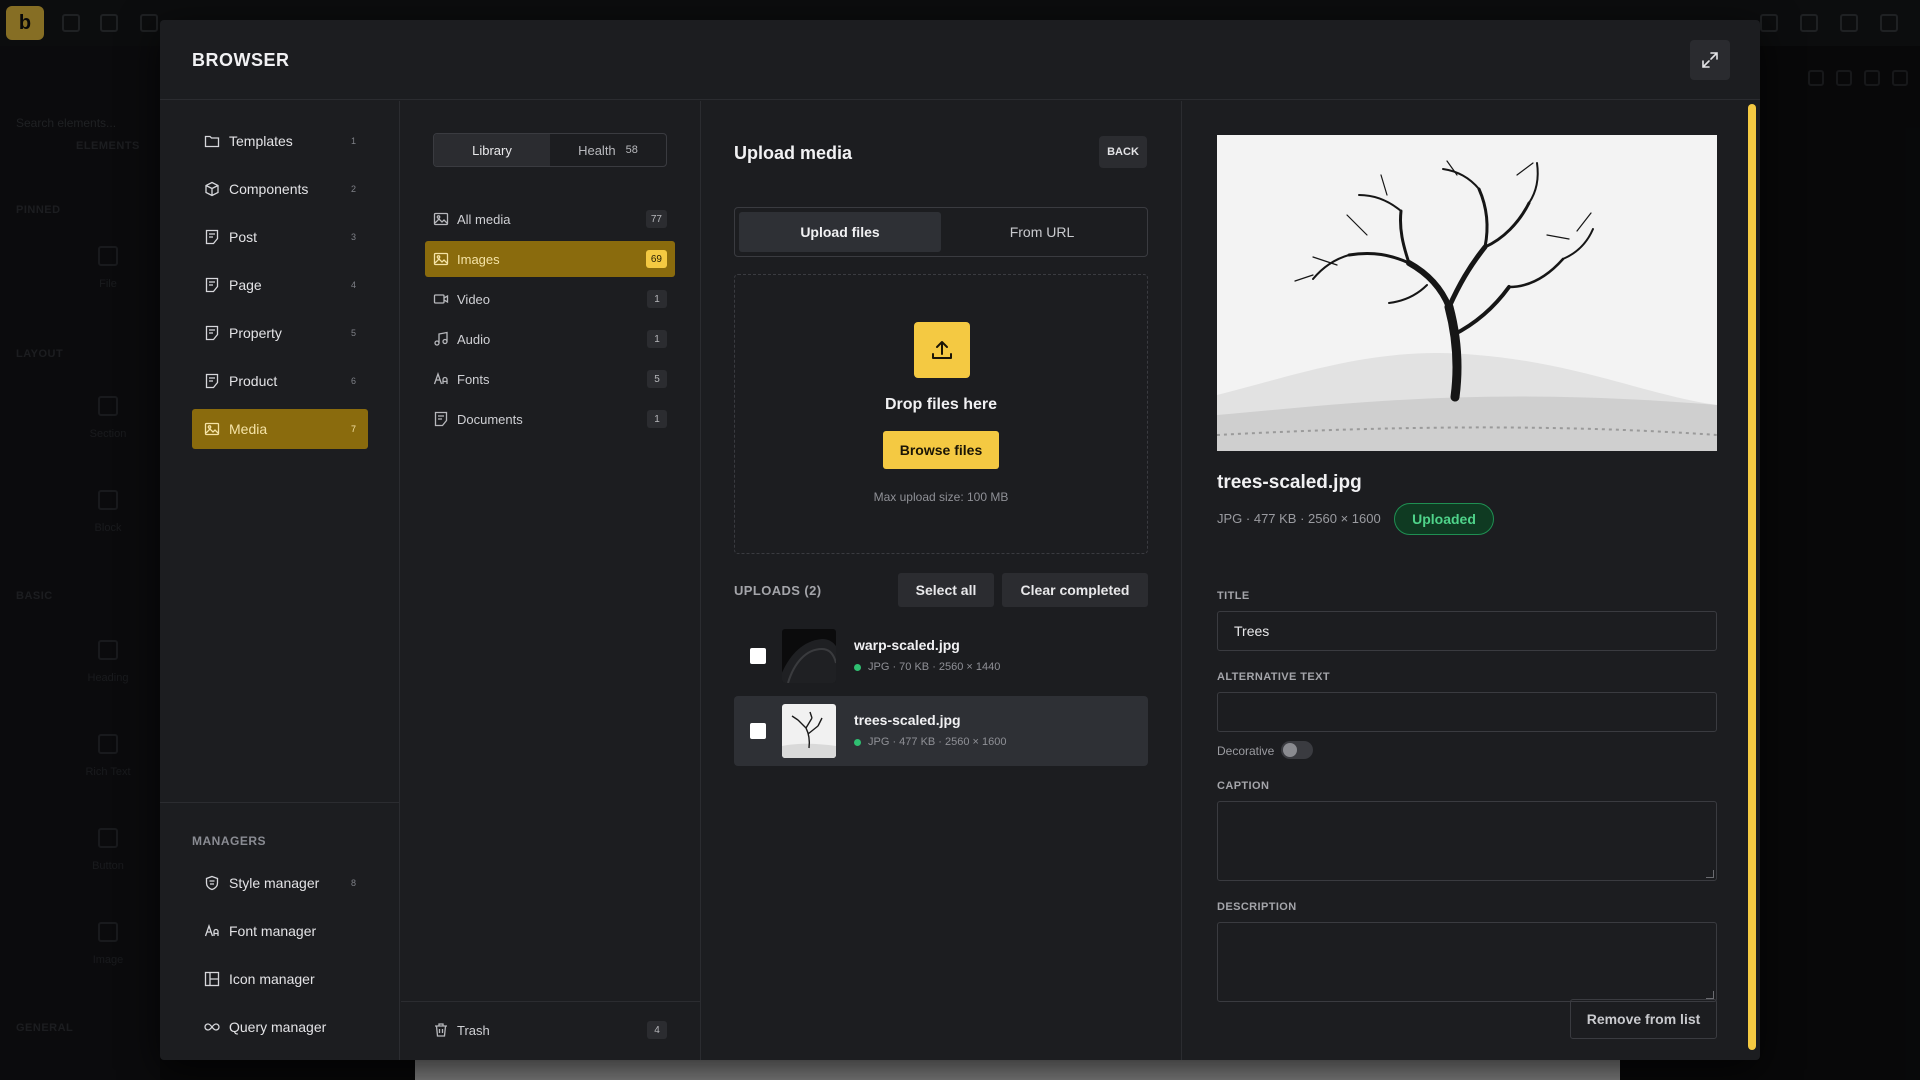 The image size is (1920, 1080). Describe the element at coordinates (261, 141) in the screenshot. I see `nav-item-label: Templates` at that location.